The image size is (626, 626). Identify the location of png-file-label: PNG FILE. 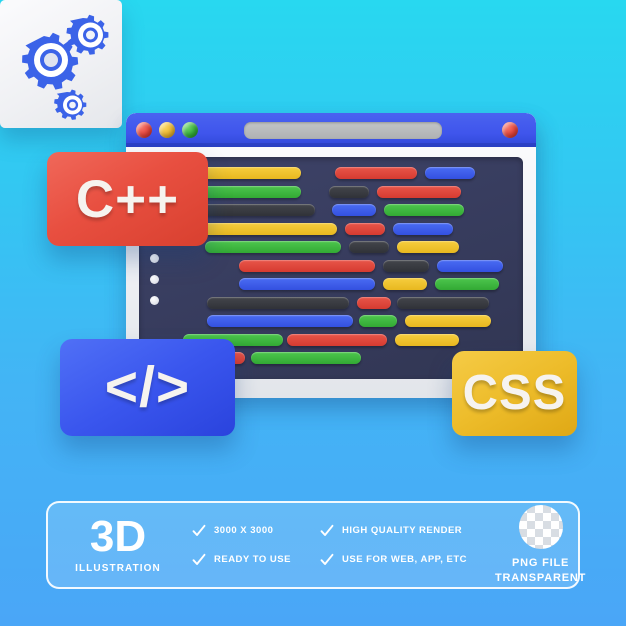
(540, 562).